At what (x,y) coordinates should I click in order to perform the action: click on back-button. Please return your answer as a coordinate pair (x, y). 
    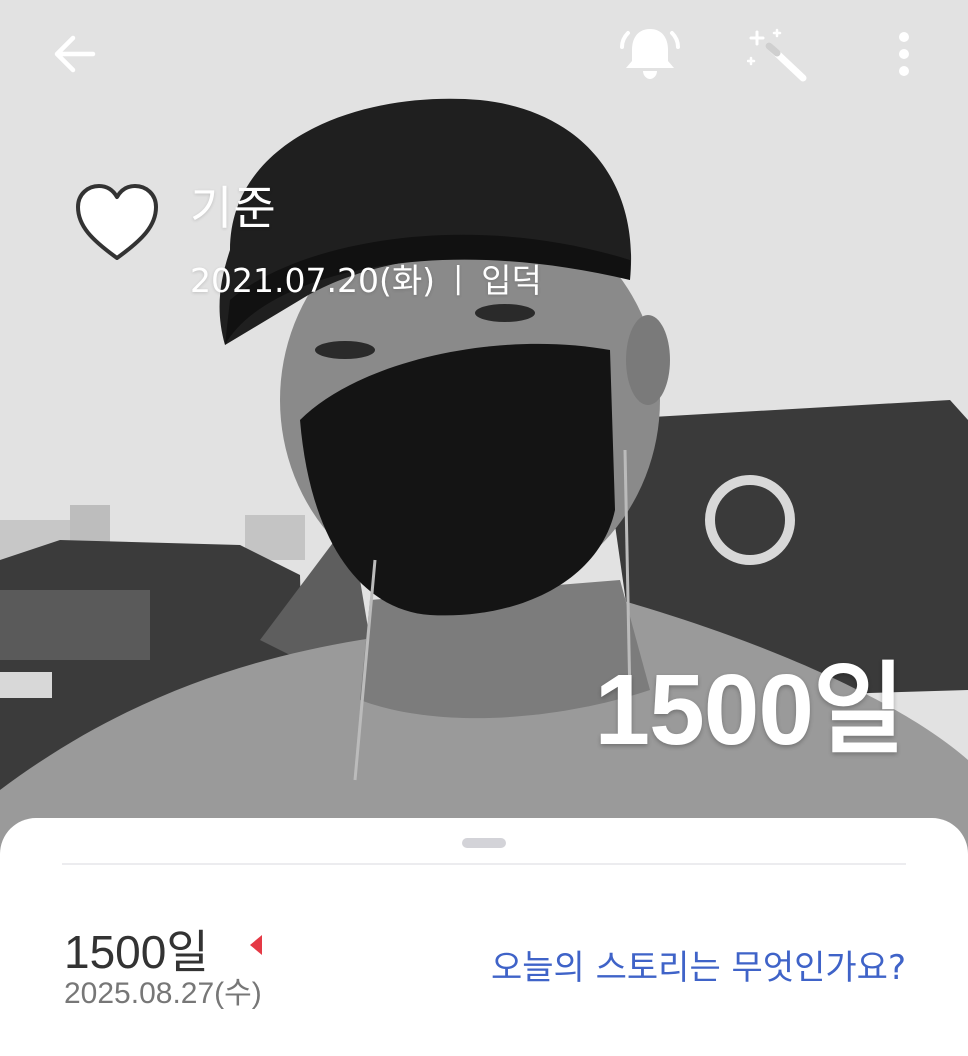
    Looking at the image, I should click on (74, 54).